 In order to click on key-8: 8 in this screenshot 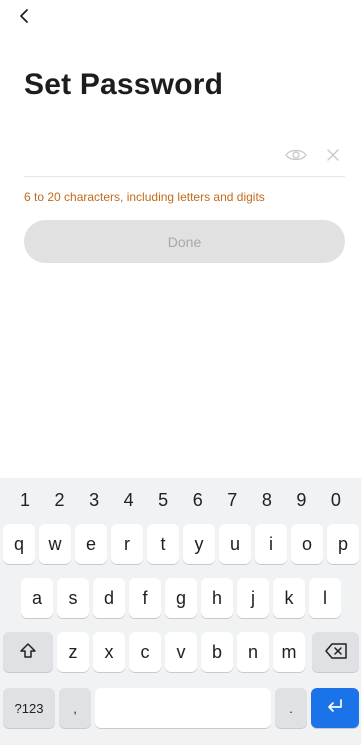, I will do `click(267, 500)`.